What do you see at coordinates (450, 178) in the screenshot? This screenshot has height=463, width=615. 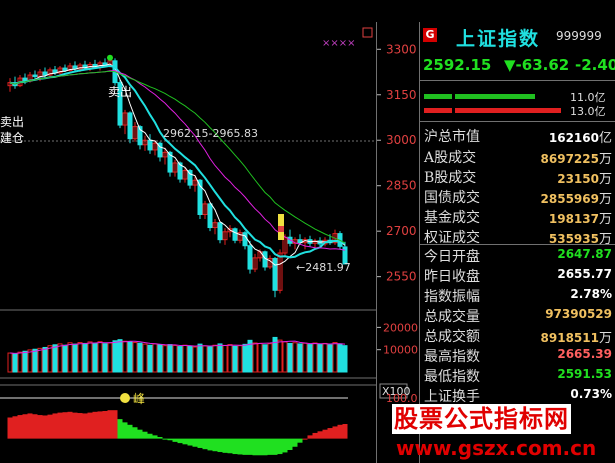 I see `stat-label: B股成交` at bounding box center [450, 178].